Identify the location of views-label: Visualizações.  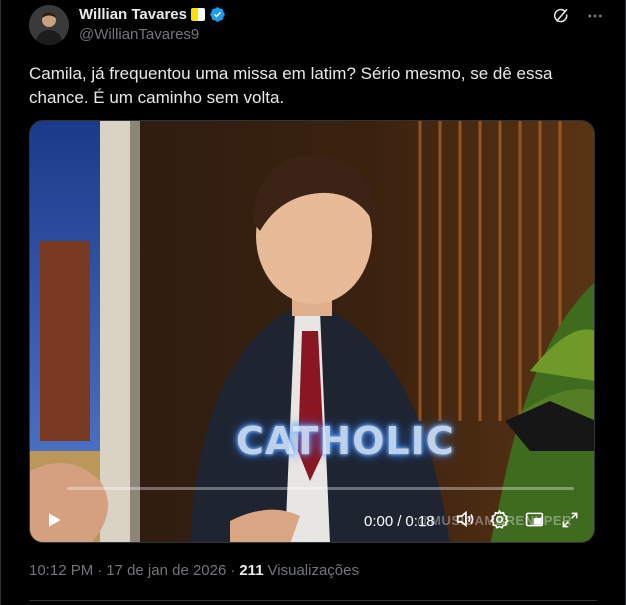
(313, 570).